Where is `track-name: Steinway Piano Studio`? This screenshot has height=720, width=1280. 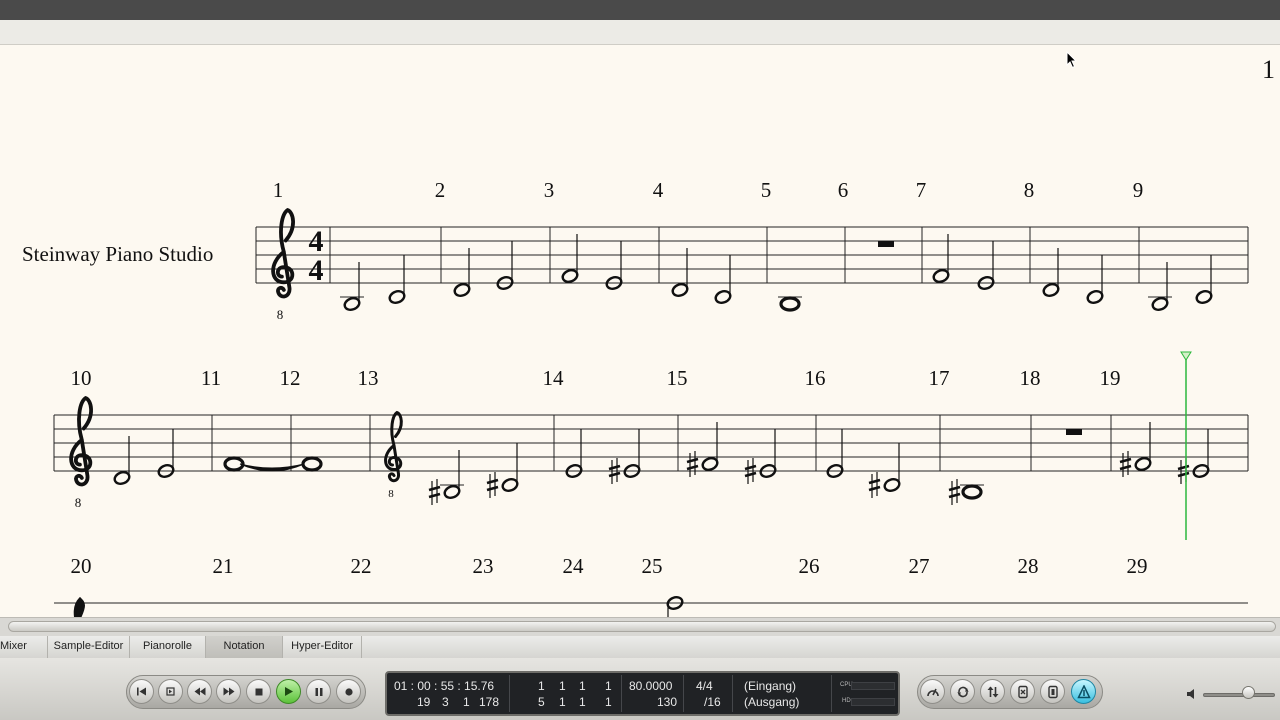
track-name: Steinway Piano Studio is located at coordinates (117, 254).